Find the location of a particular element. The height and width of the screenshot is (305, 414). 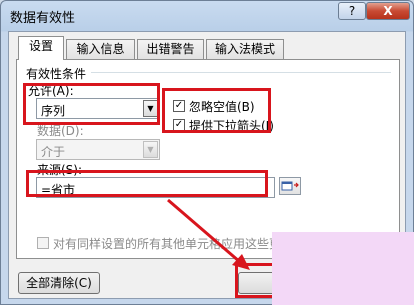

tab-settings: 设置 is located at coordinates (41, 48).